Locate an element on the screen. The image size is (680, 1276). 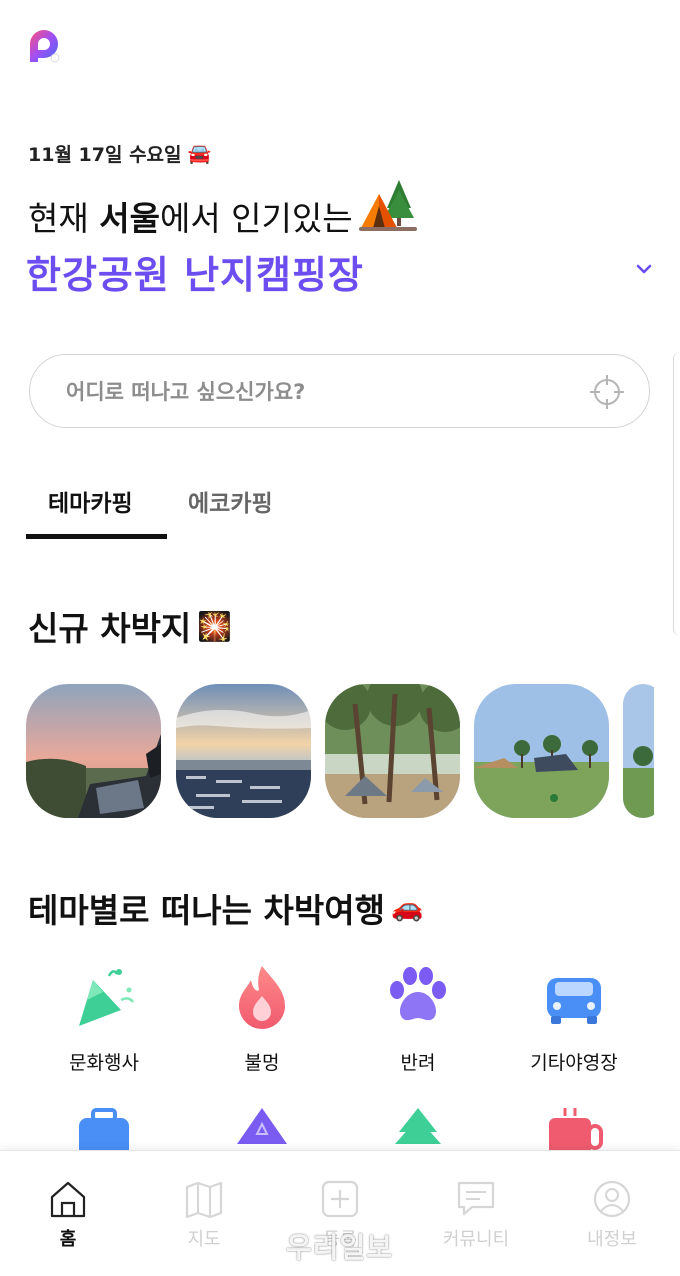
search-input: 어디로 떠나고 싶으신가요? is located at coordinates (339, 391).